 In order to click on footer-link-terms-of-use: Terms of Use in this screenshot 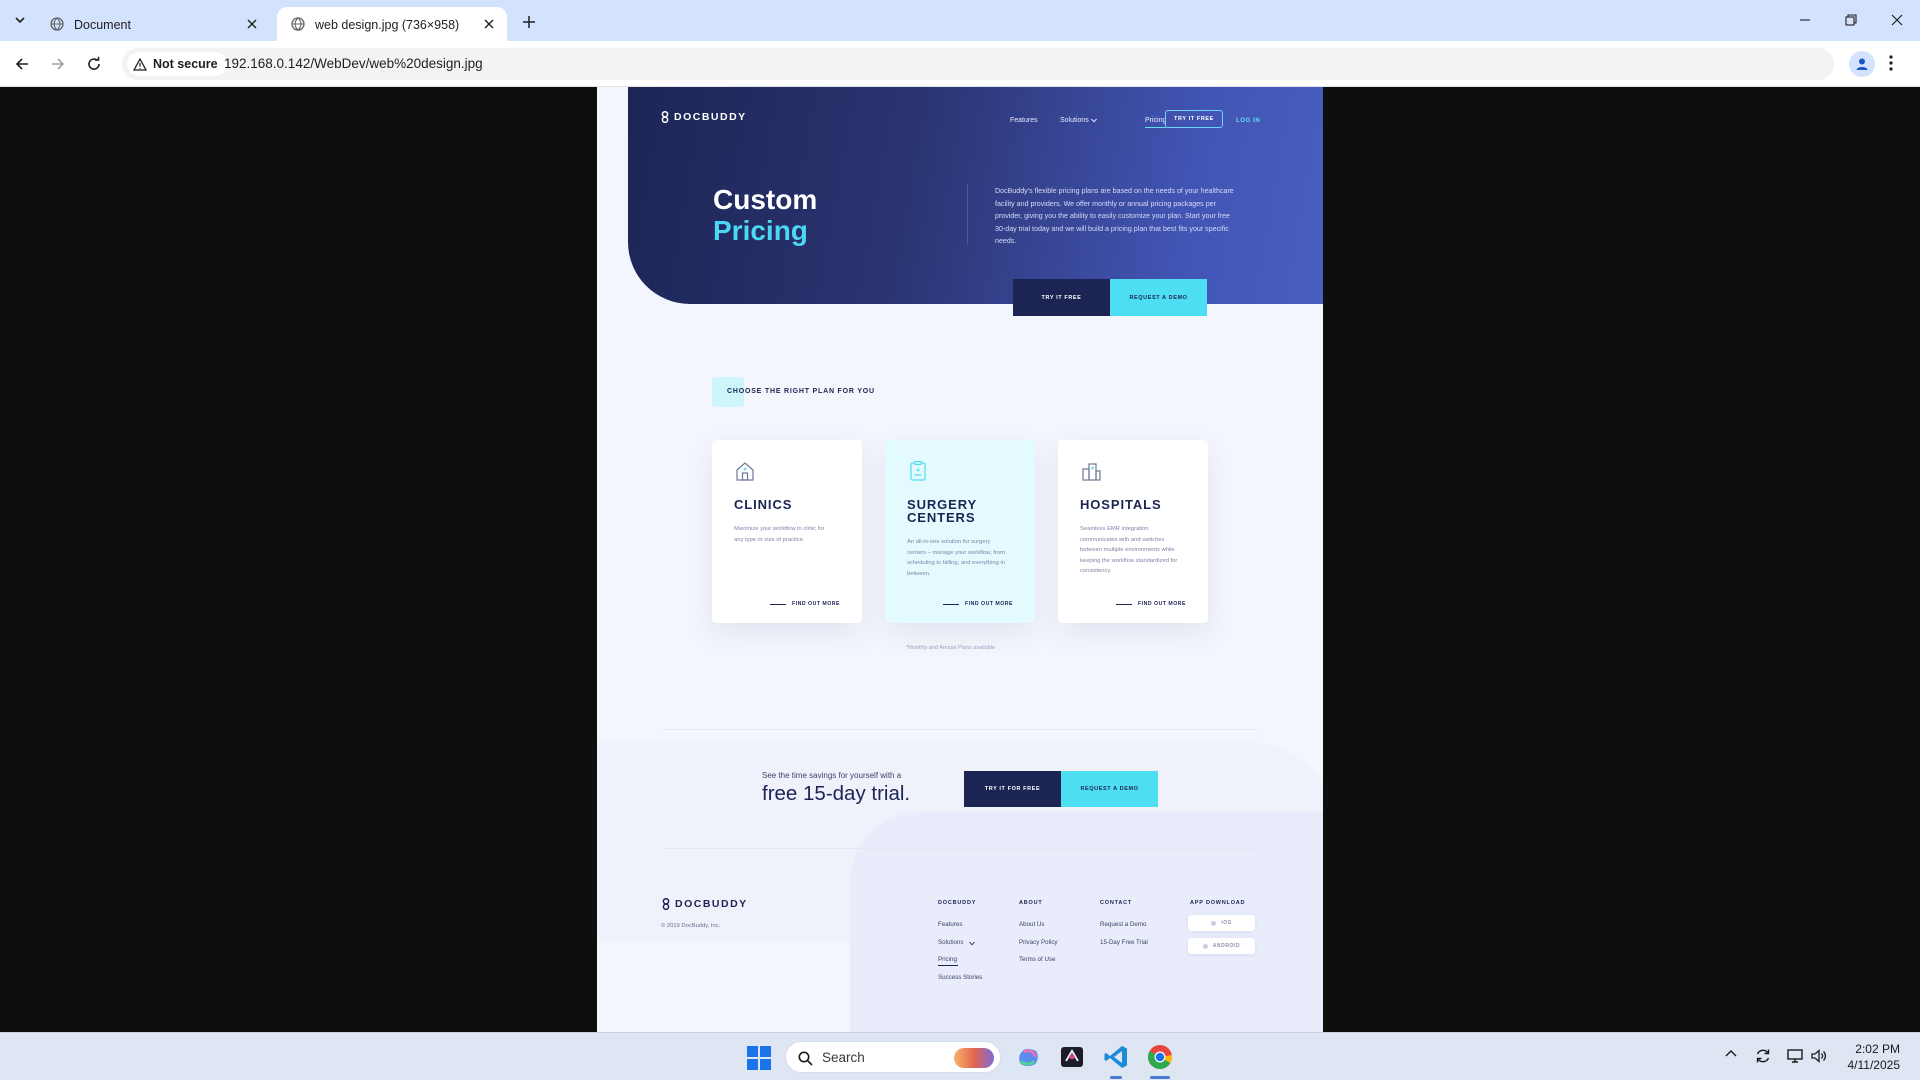, I will do `click(1037, 959)`.